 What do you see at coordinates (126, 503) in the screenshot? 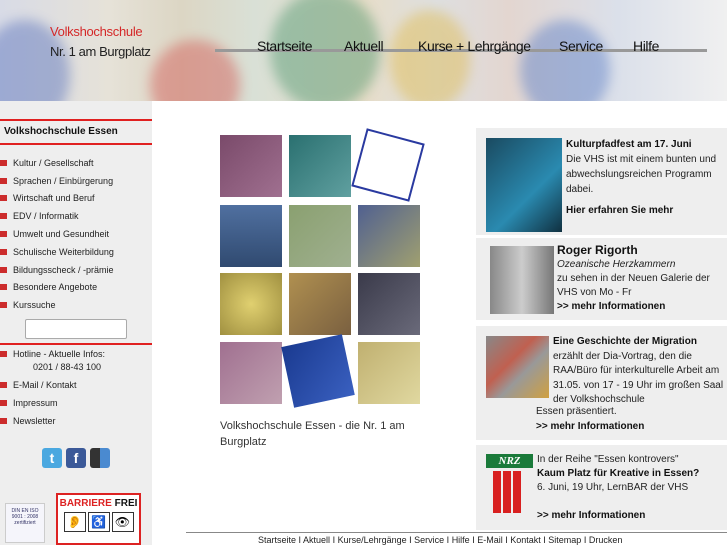
I see `barrier-free-word2: FREI` at bounding box center [126, 503].